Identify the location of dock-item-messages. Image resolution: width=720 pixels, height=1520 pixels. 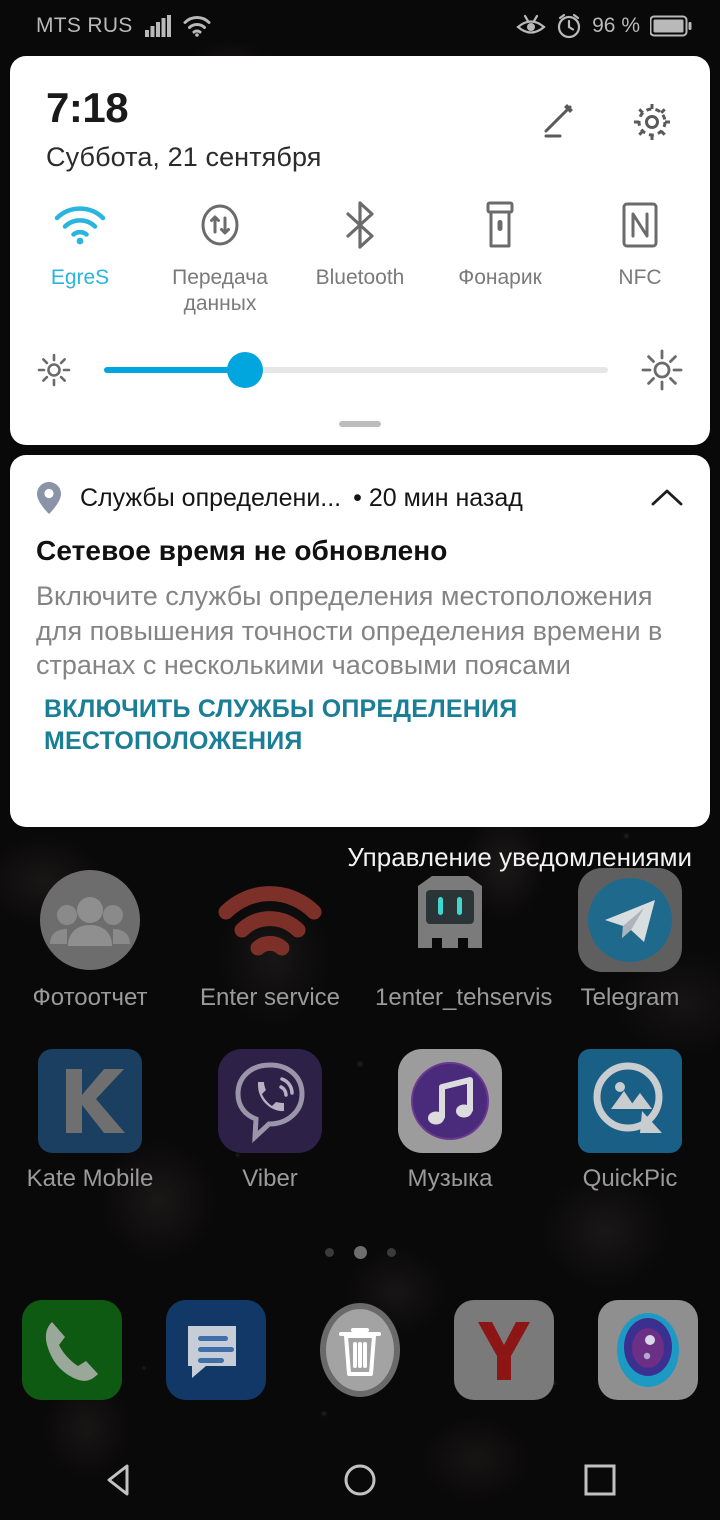
(216, 1350).